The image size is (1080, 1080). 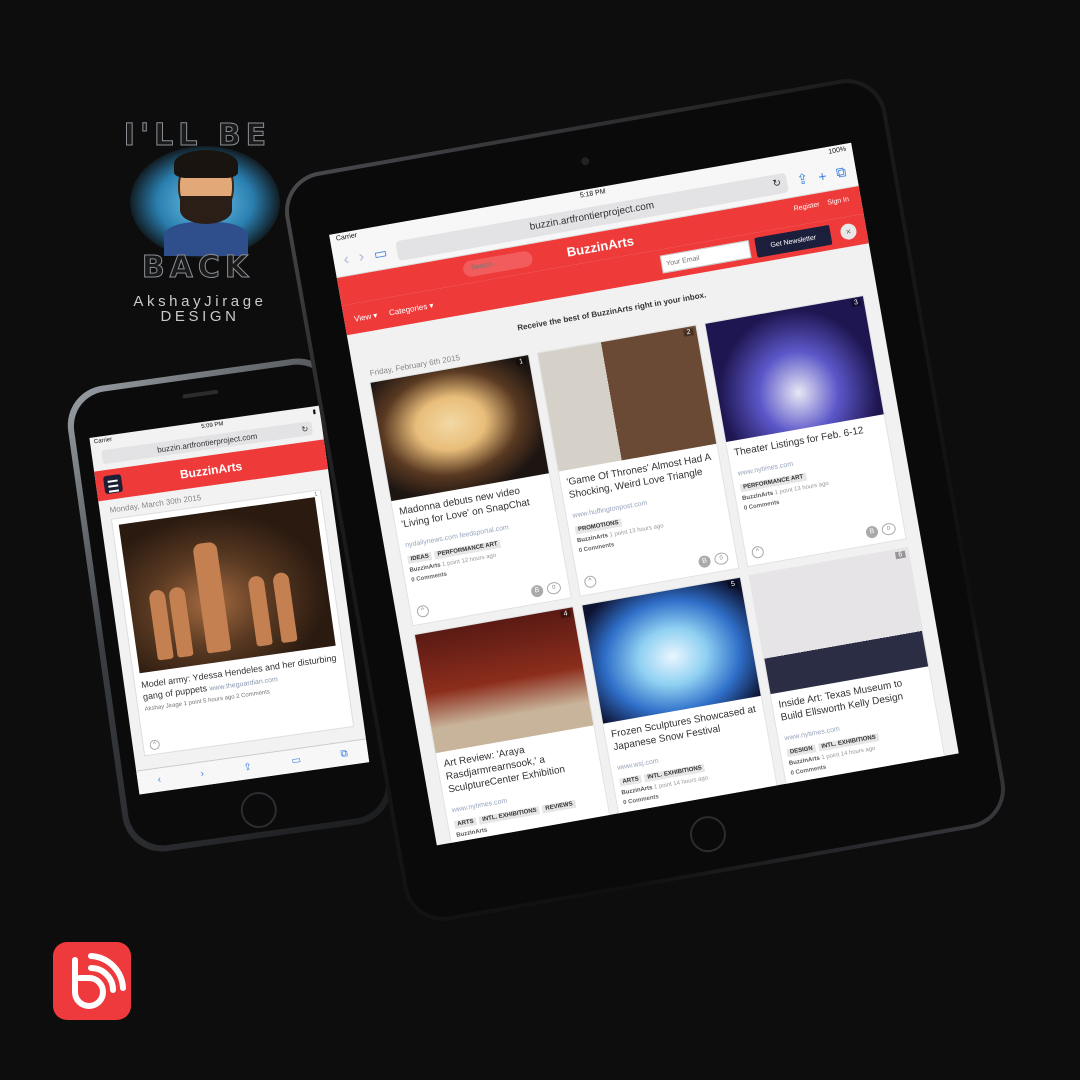 What do you see at coordinates (585, 161) in the screenshot?
I see `tablet-camera` at bounding box center [585, 161].